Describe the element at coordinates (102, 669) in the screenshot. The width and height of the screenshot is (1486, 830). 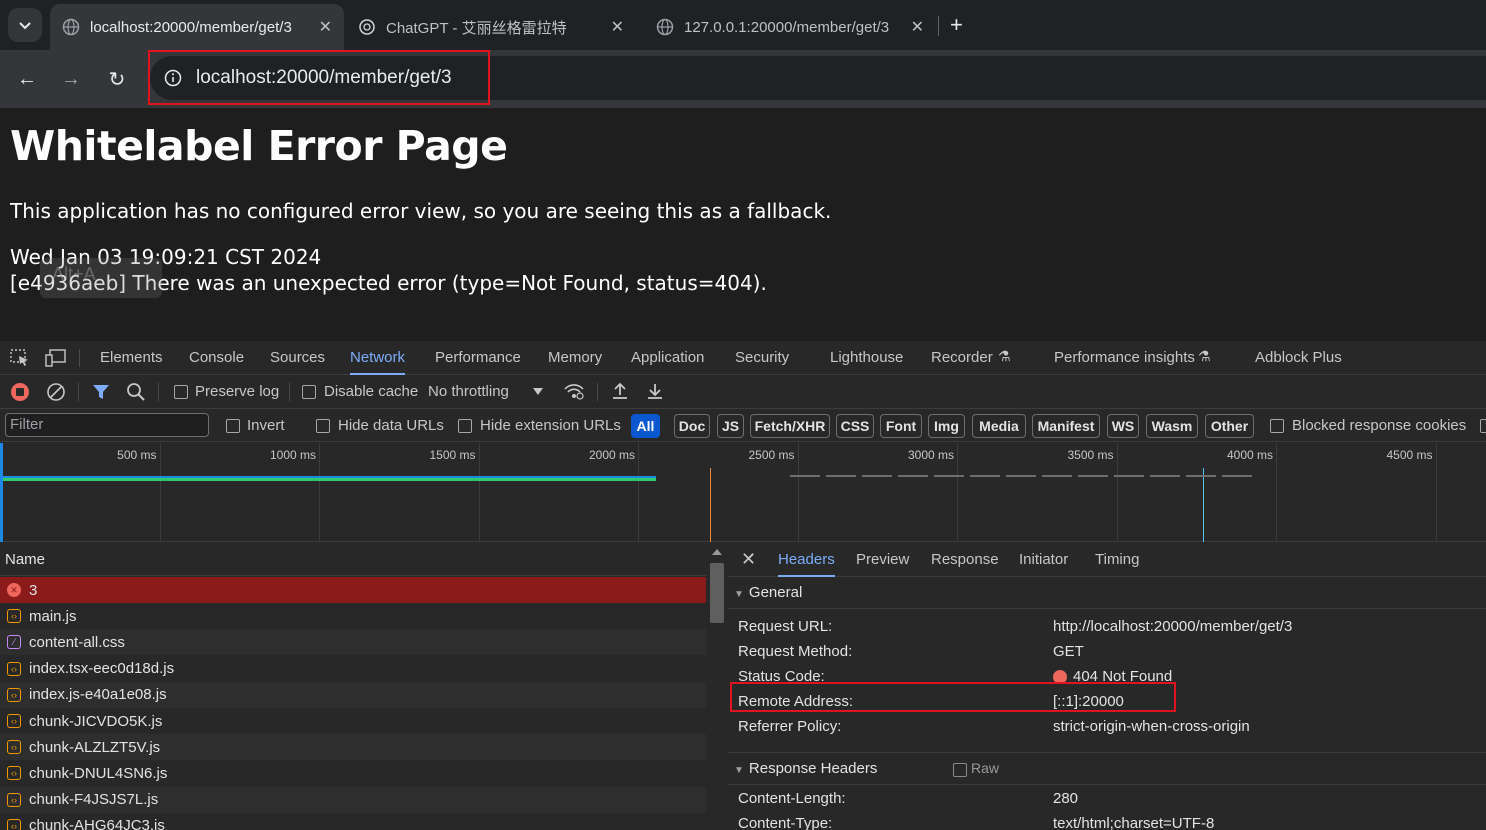
I see `request-name: index.tsx-eec0d18d.js` at that location.